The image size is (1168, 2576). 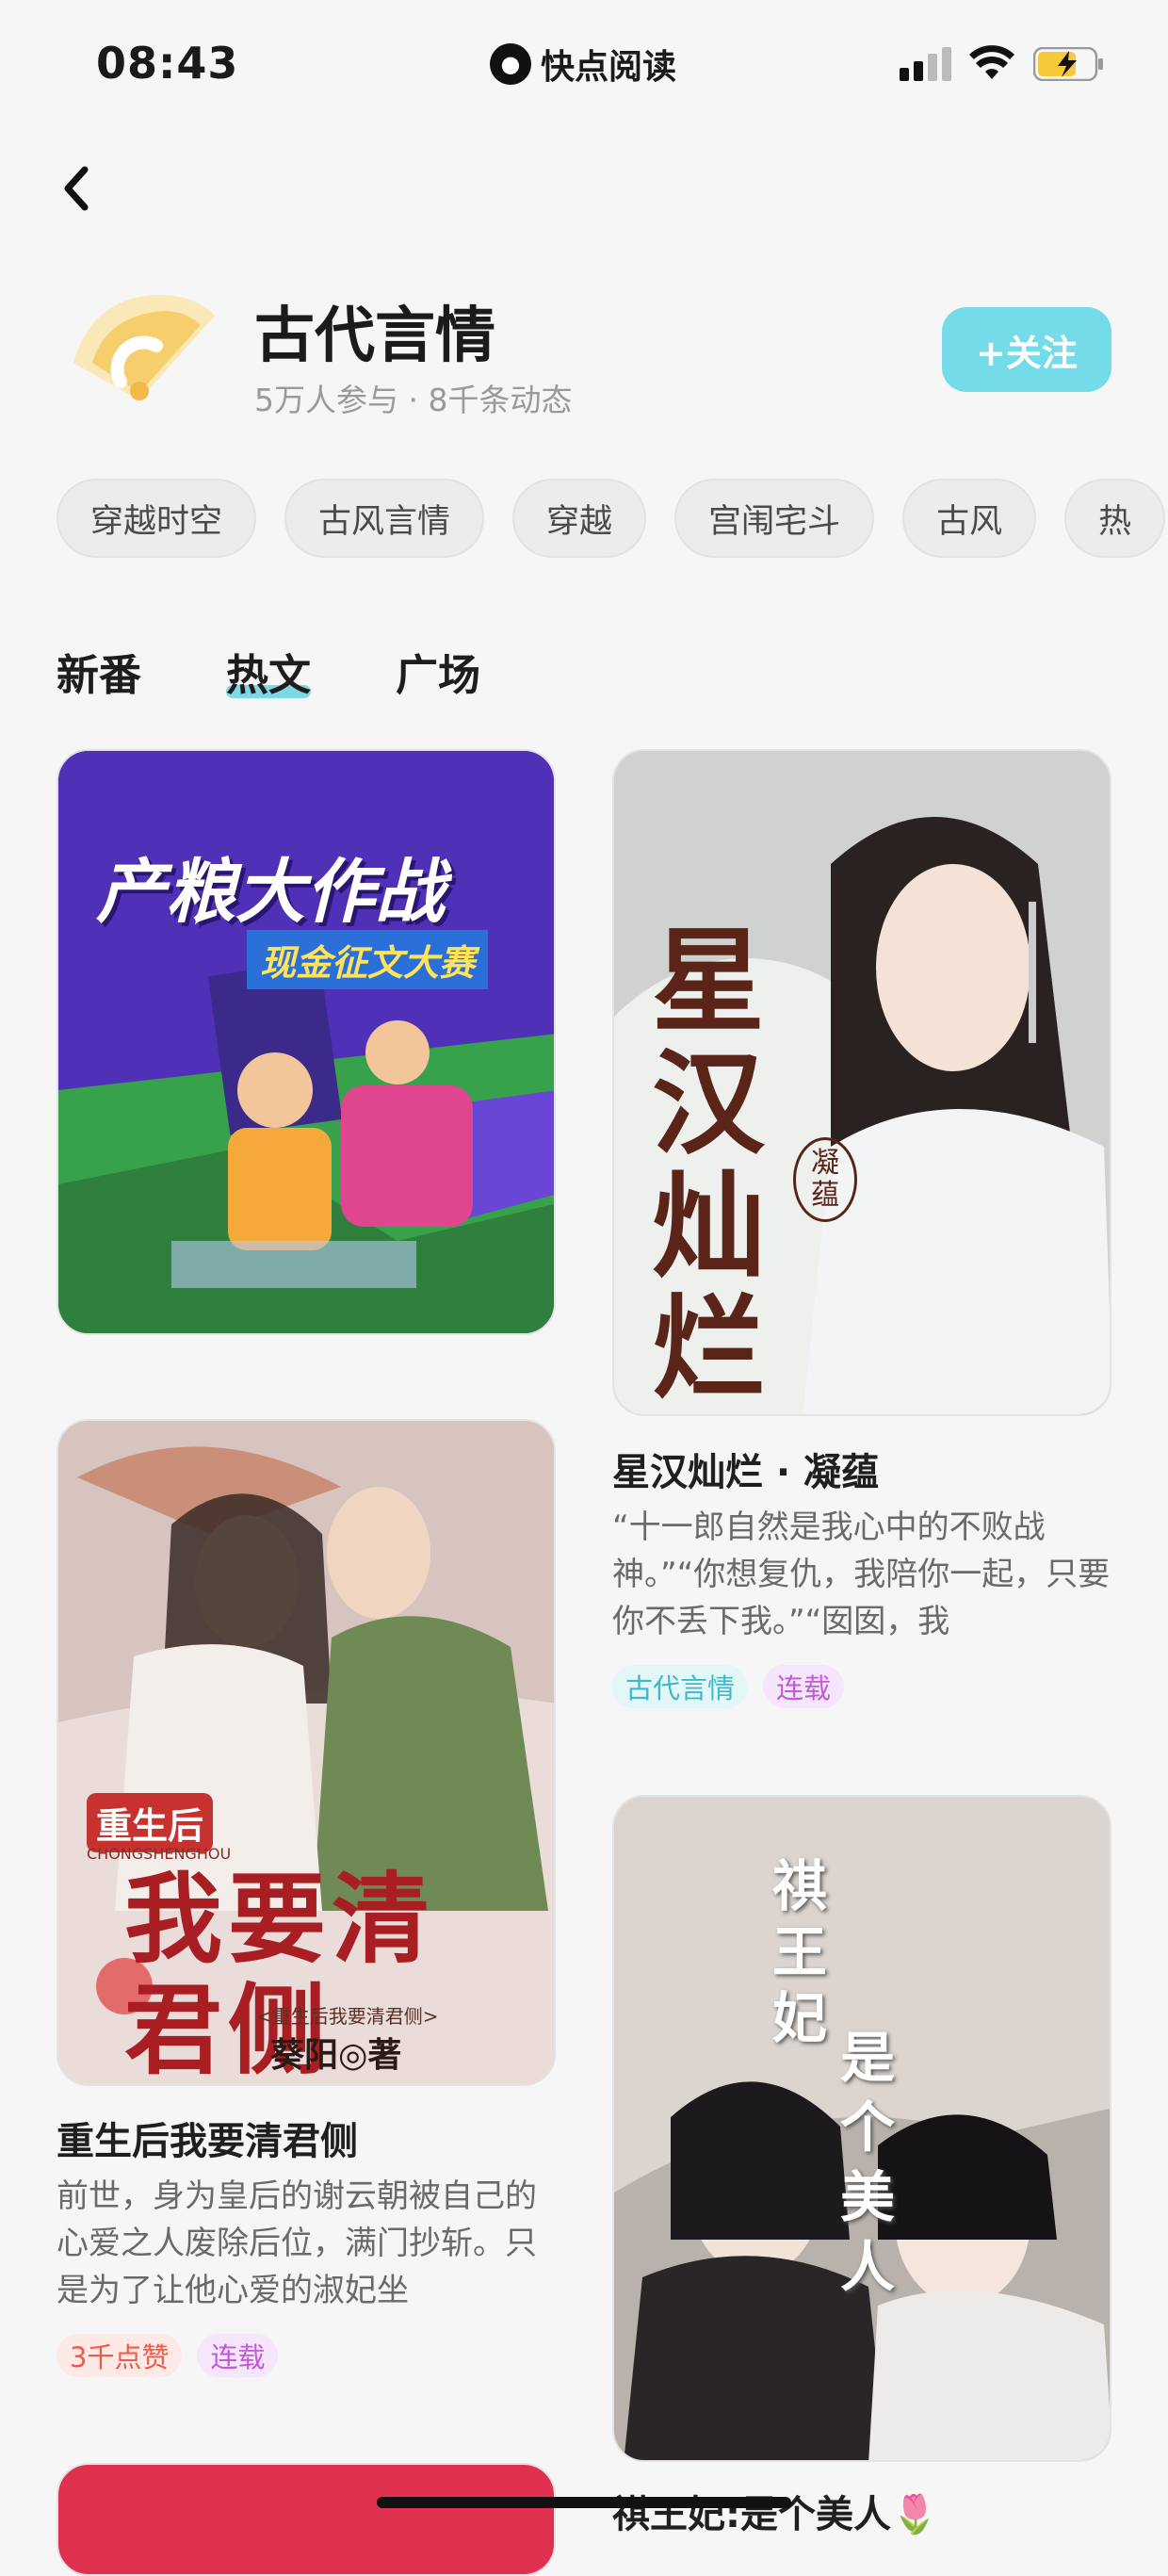 What do you see at coordinates (438, 671) in the screenshot?
I see `tab-square: 广场` at bounding box center [438, 671].